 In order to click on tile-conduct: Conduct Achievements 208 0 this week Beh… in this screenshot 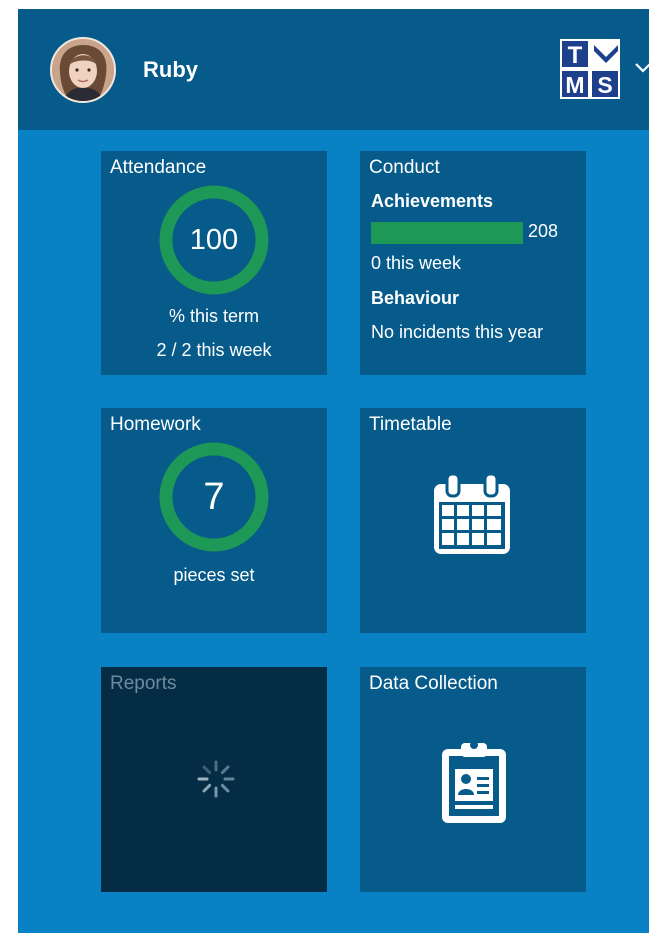, I will do `click(473, 263)`.